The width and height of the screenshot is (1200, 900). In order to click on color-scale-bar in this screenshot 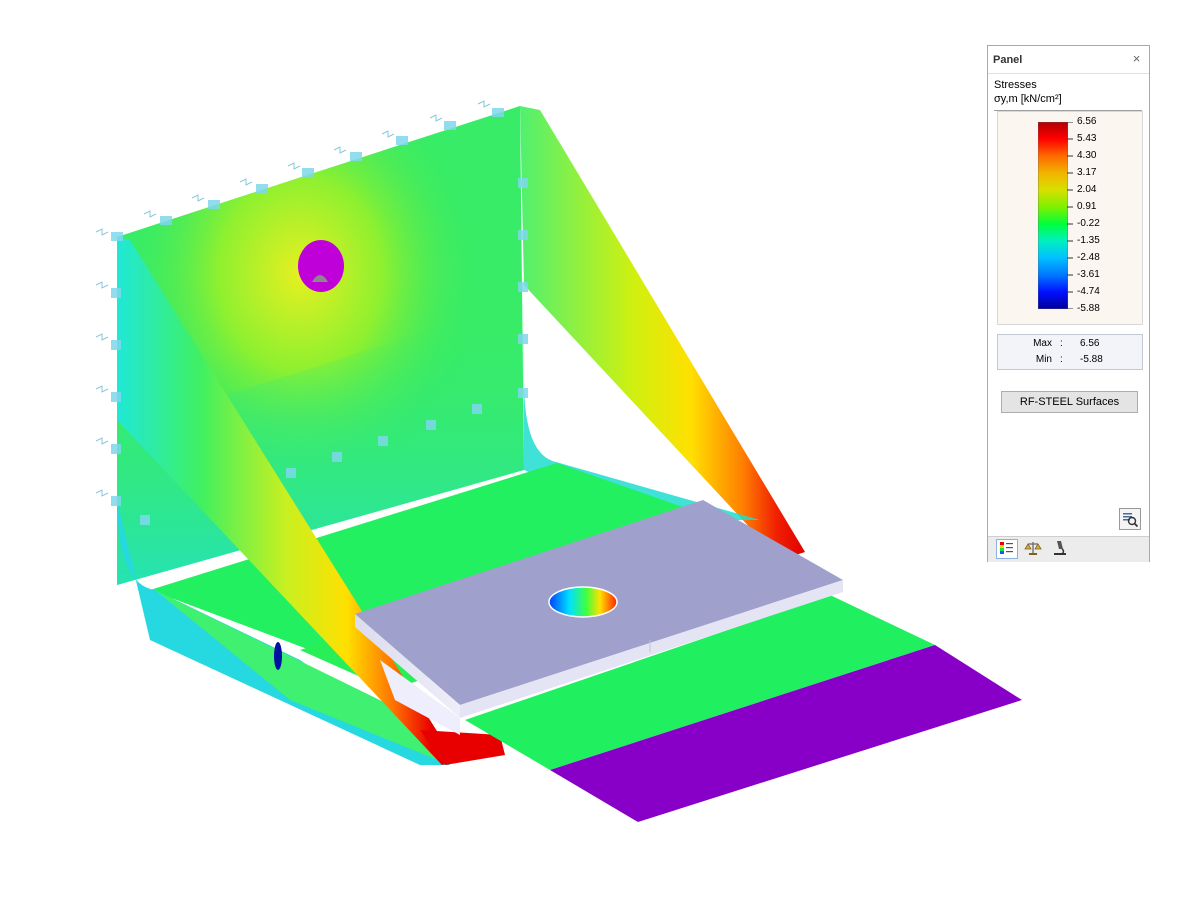, I will do `click(1053, 215)`.